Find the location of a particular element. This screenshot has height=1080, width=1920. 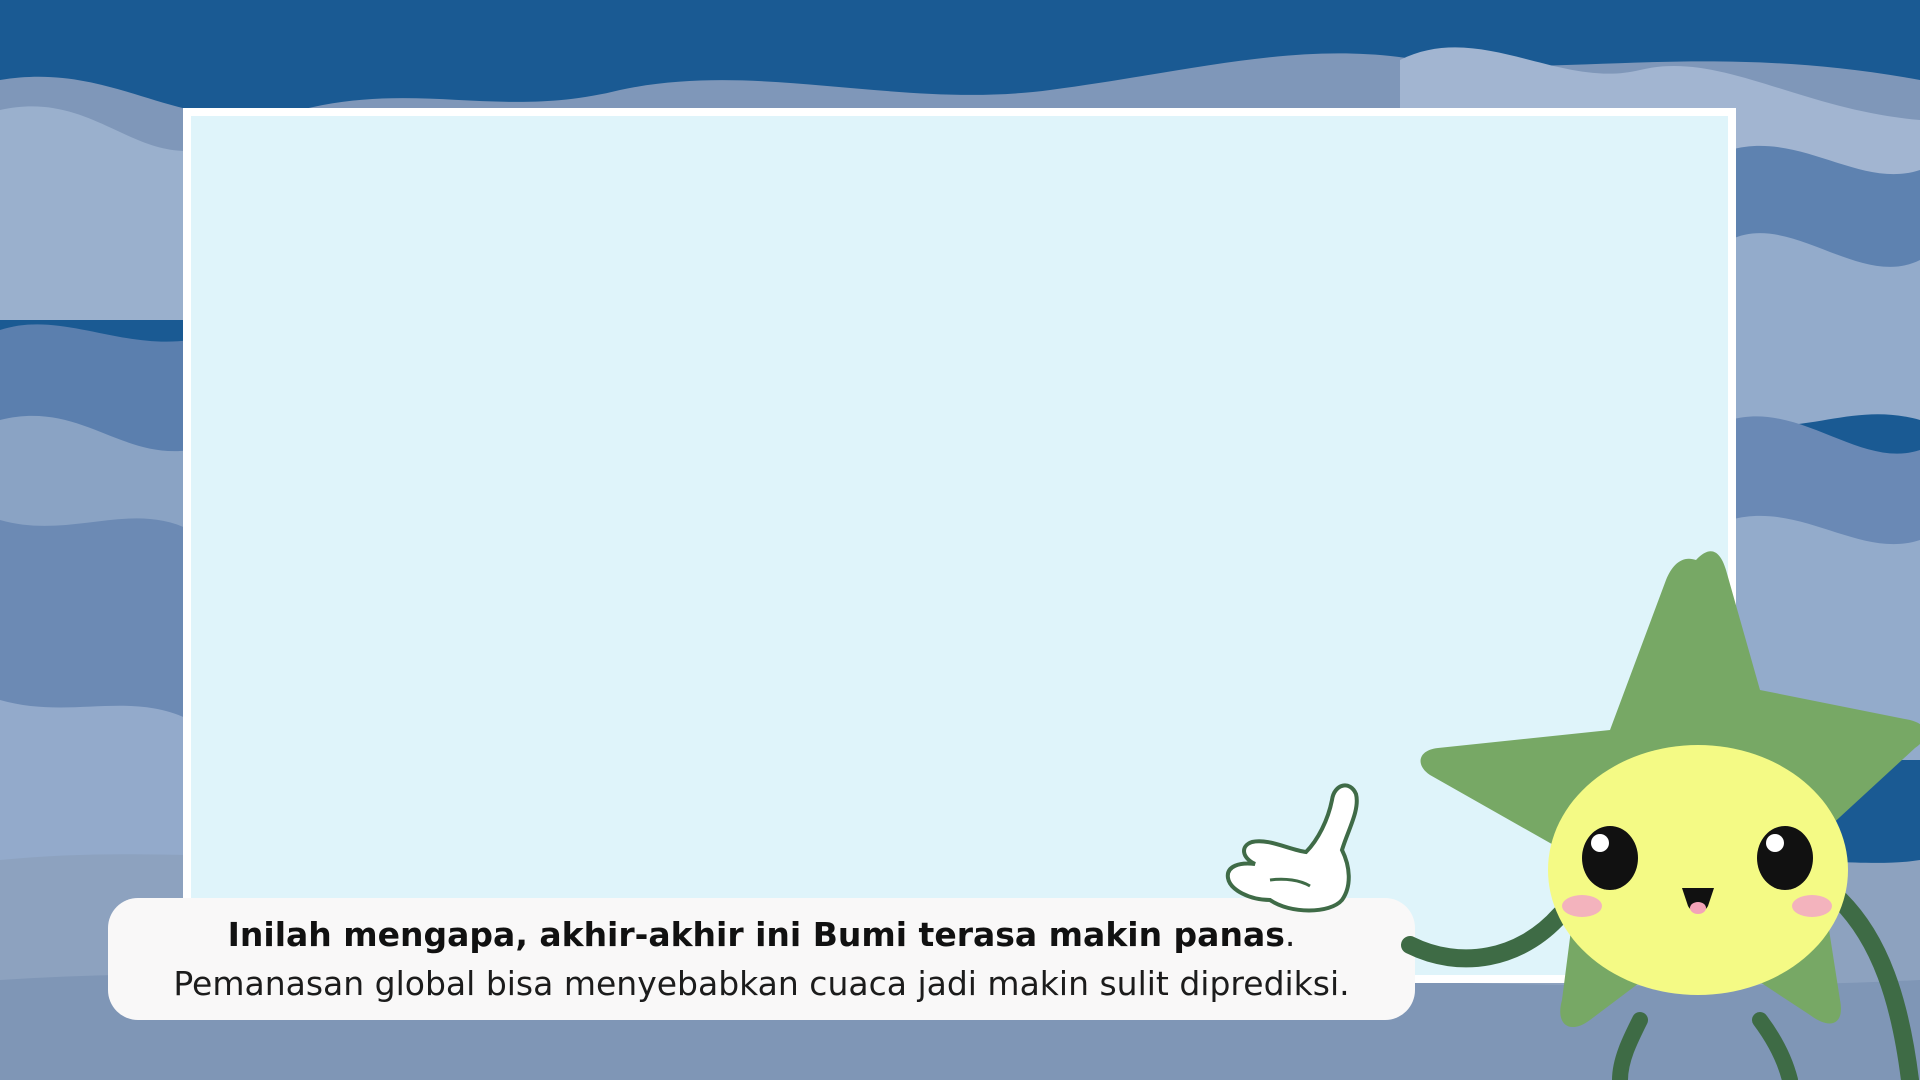

mascot-left-eye-shine is located at coordinates (1600, 843).